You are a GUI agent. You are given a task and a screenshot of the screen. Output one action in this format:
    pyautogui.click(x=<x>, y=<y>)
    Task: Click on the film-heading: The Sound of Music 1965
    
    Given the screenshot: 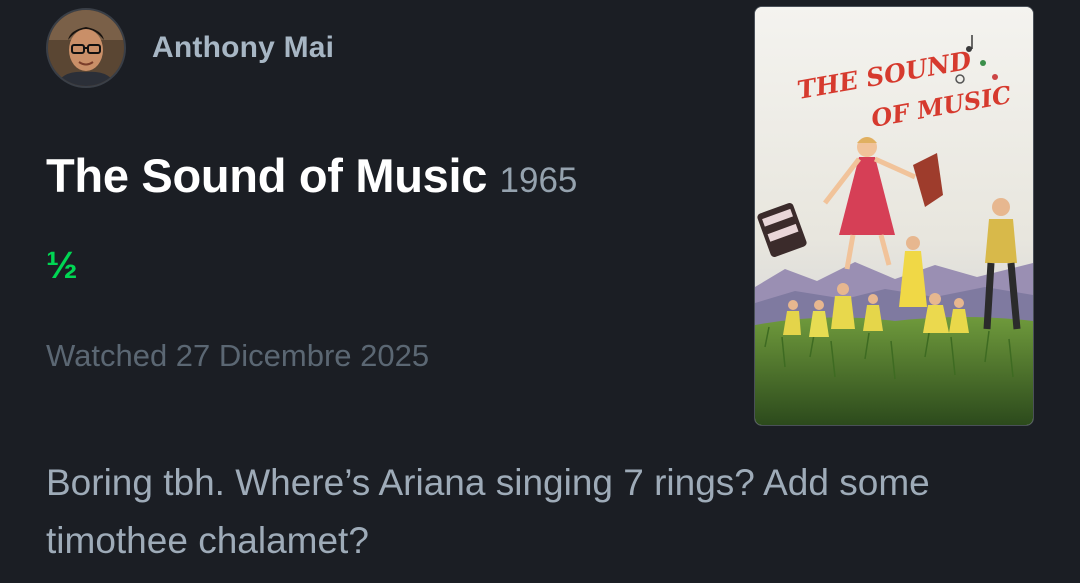 What is the action you would take?
    pyautogui.click(x=311, y=175)
    